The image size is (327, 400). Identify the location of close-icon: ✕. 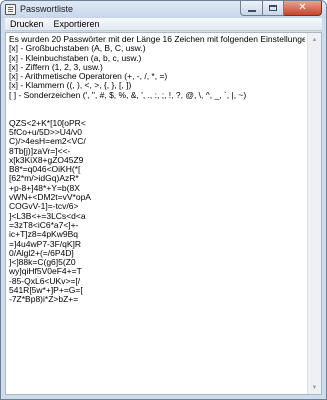
(302, 7).